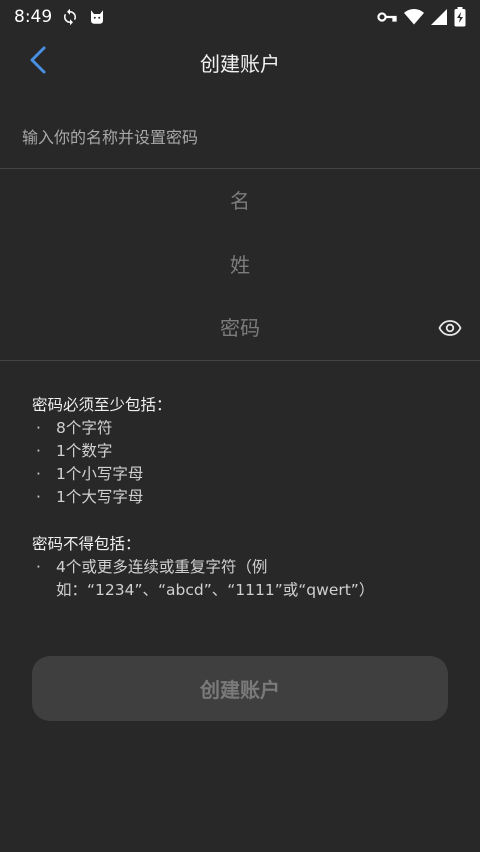 This screenshot has height=852, width=480. Describe the element at coordinates (240, 360) in the screenshot. I see `divider-bottom` at that location.